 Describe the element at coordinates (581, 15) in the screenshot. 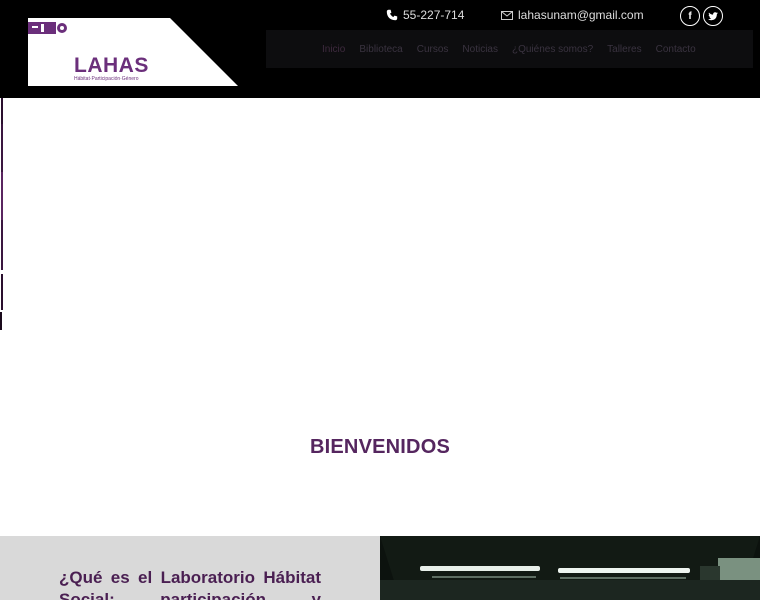

I see `email-address: lahasunam@gmail.com` at that location.